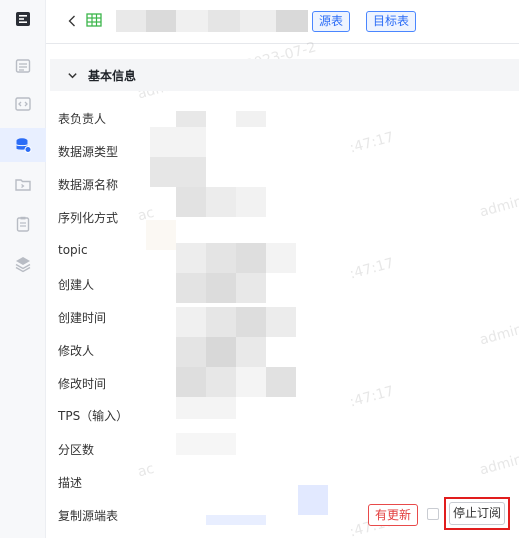 The image size is (519, 538). I want to click on app-menu-icon, so click(23, 19).